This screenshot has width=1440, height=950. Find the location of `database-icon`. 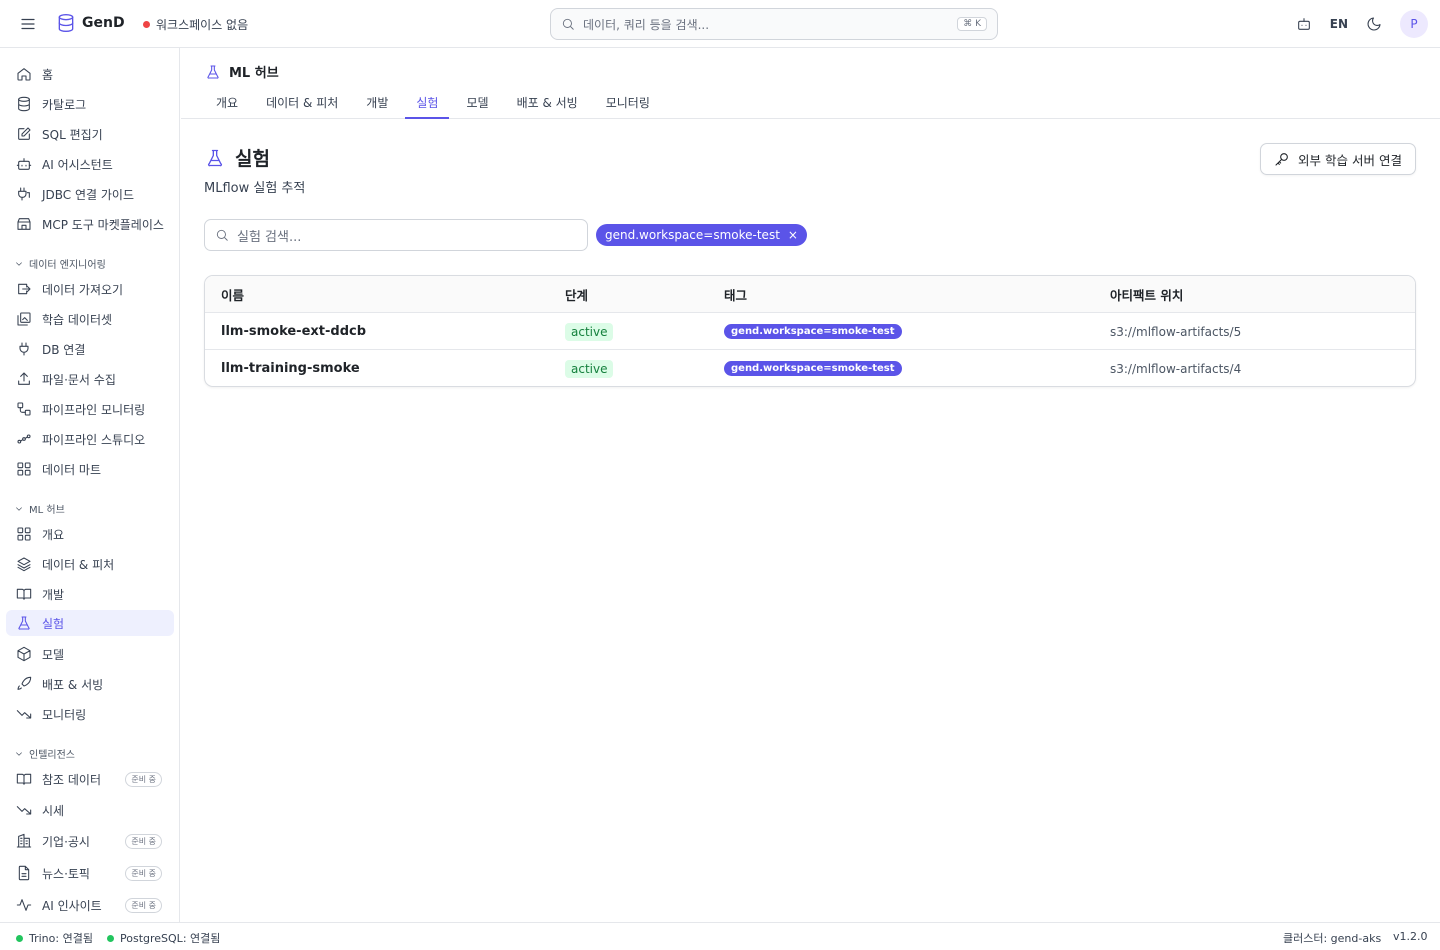

database-icon is located at coordinates (24, 104).